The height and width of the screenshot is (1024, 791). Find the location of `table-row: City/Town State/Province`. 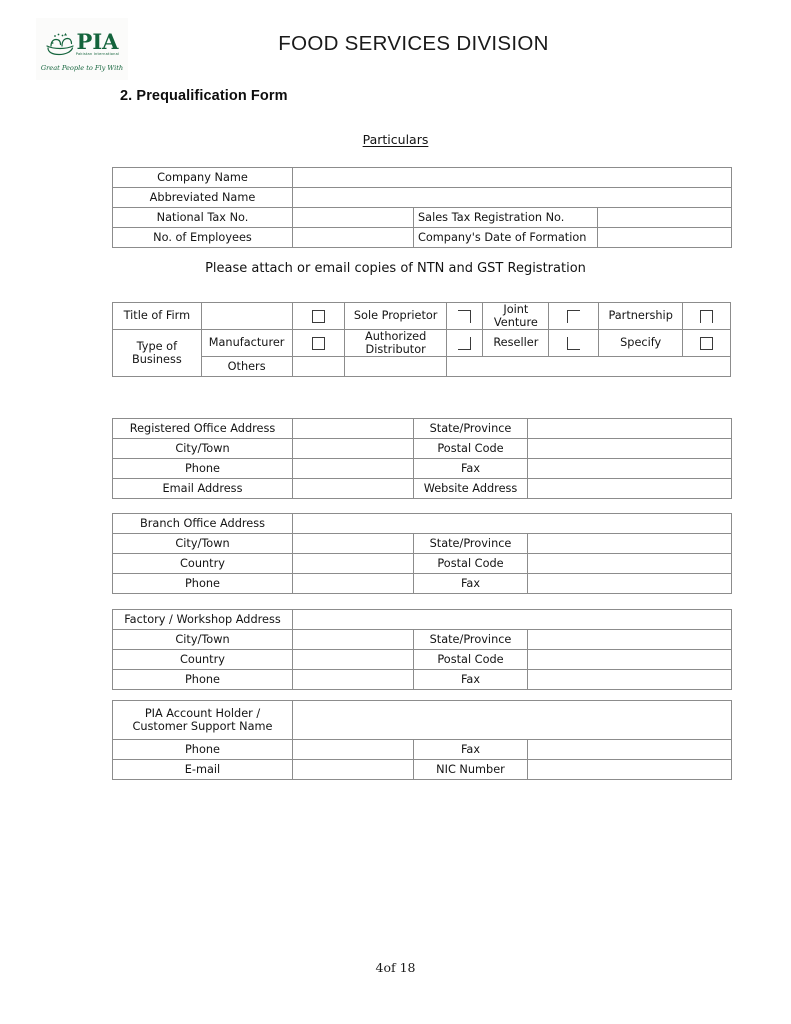

table-row: City/Town State/Province is located at coordinates (422, 639).